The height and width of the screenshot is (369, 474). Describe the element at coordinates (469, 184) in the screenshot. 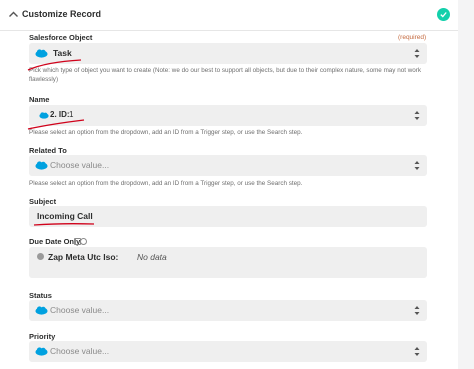

I see `page-scroll-area` at that location.